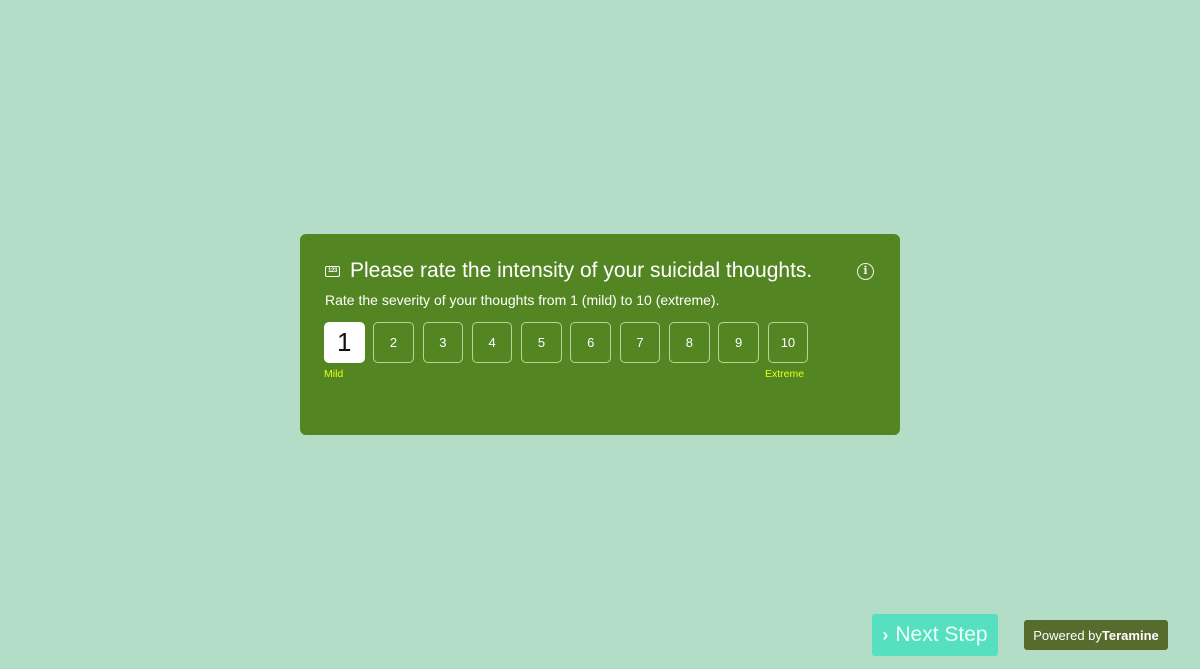 Image resolution: width=1200 pixels, height=669 pixels. Describe the element at coordinates (1067, 635) in the screenshot. I see `powered-by-prefix: Powered by` at that location.